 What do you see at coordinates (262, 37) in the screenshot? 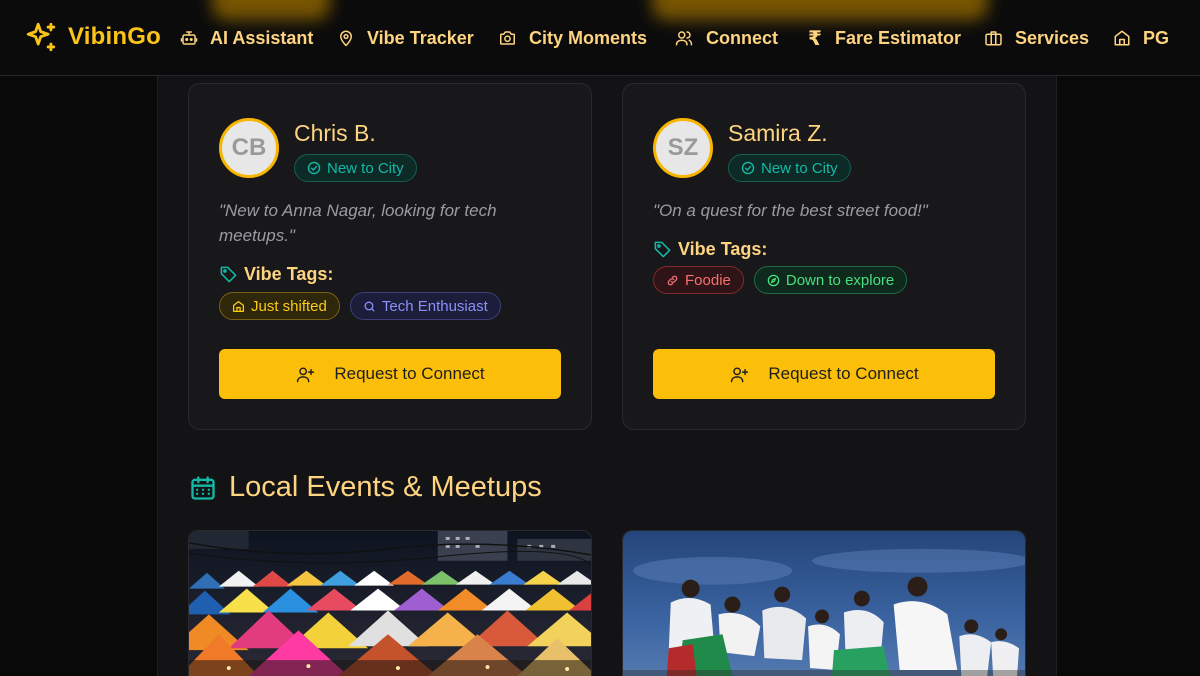
I see `nav-label: AI Assistant` at bounding box center [262, 37].